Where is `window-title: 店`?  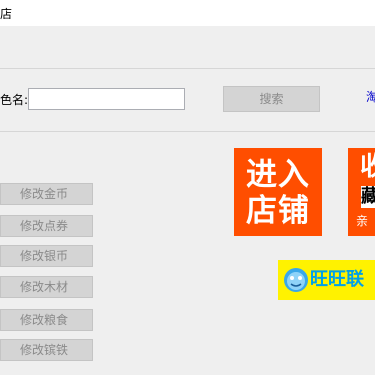
window-title: 店 is located at coordinates (6, 14).